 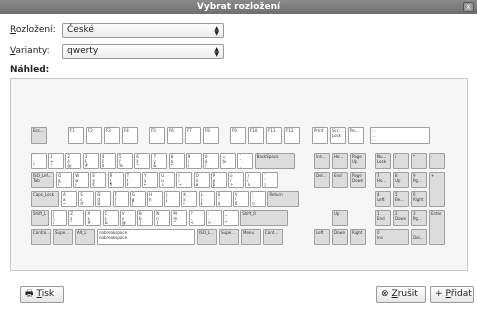 I want to click on layout-combo: České ▲ ▼, so click(x=143, y=30).